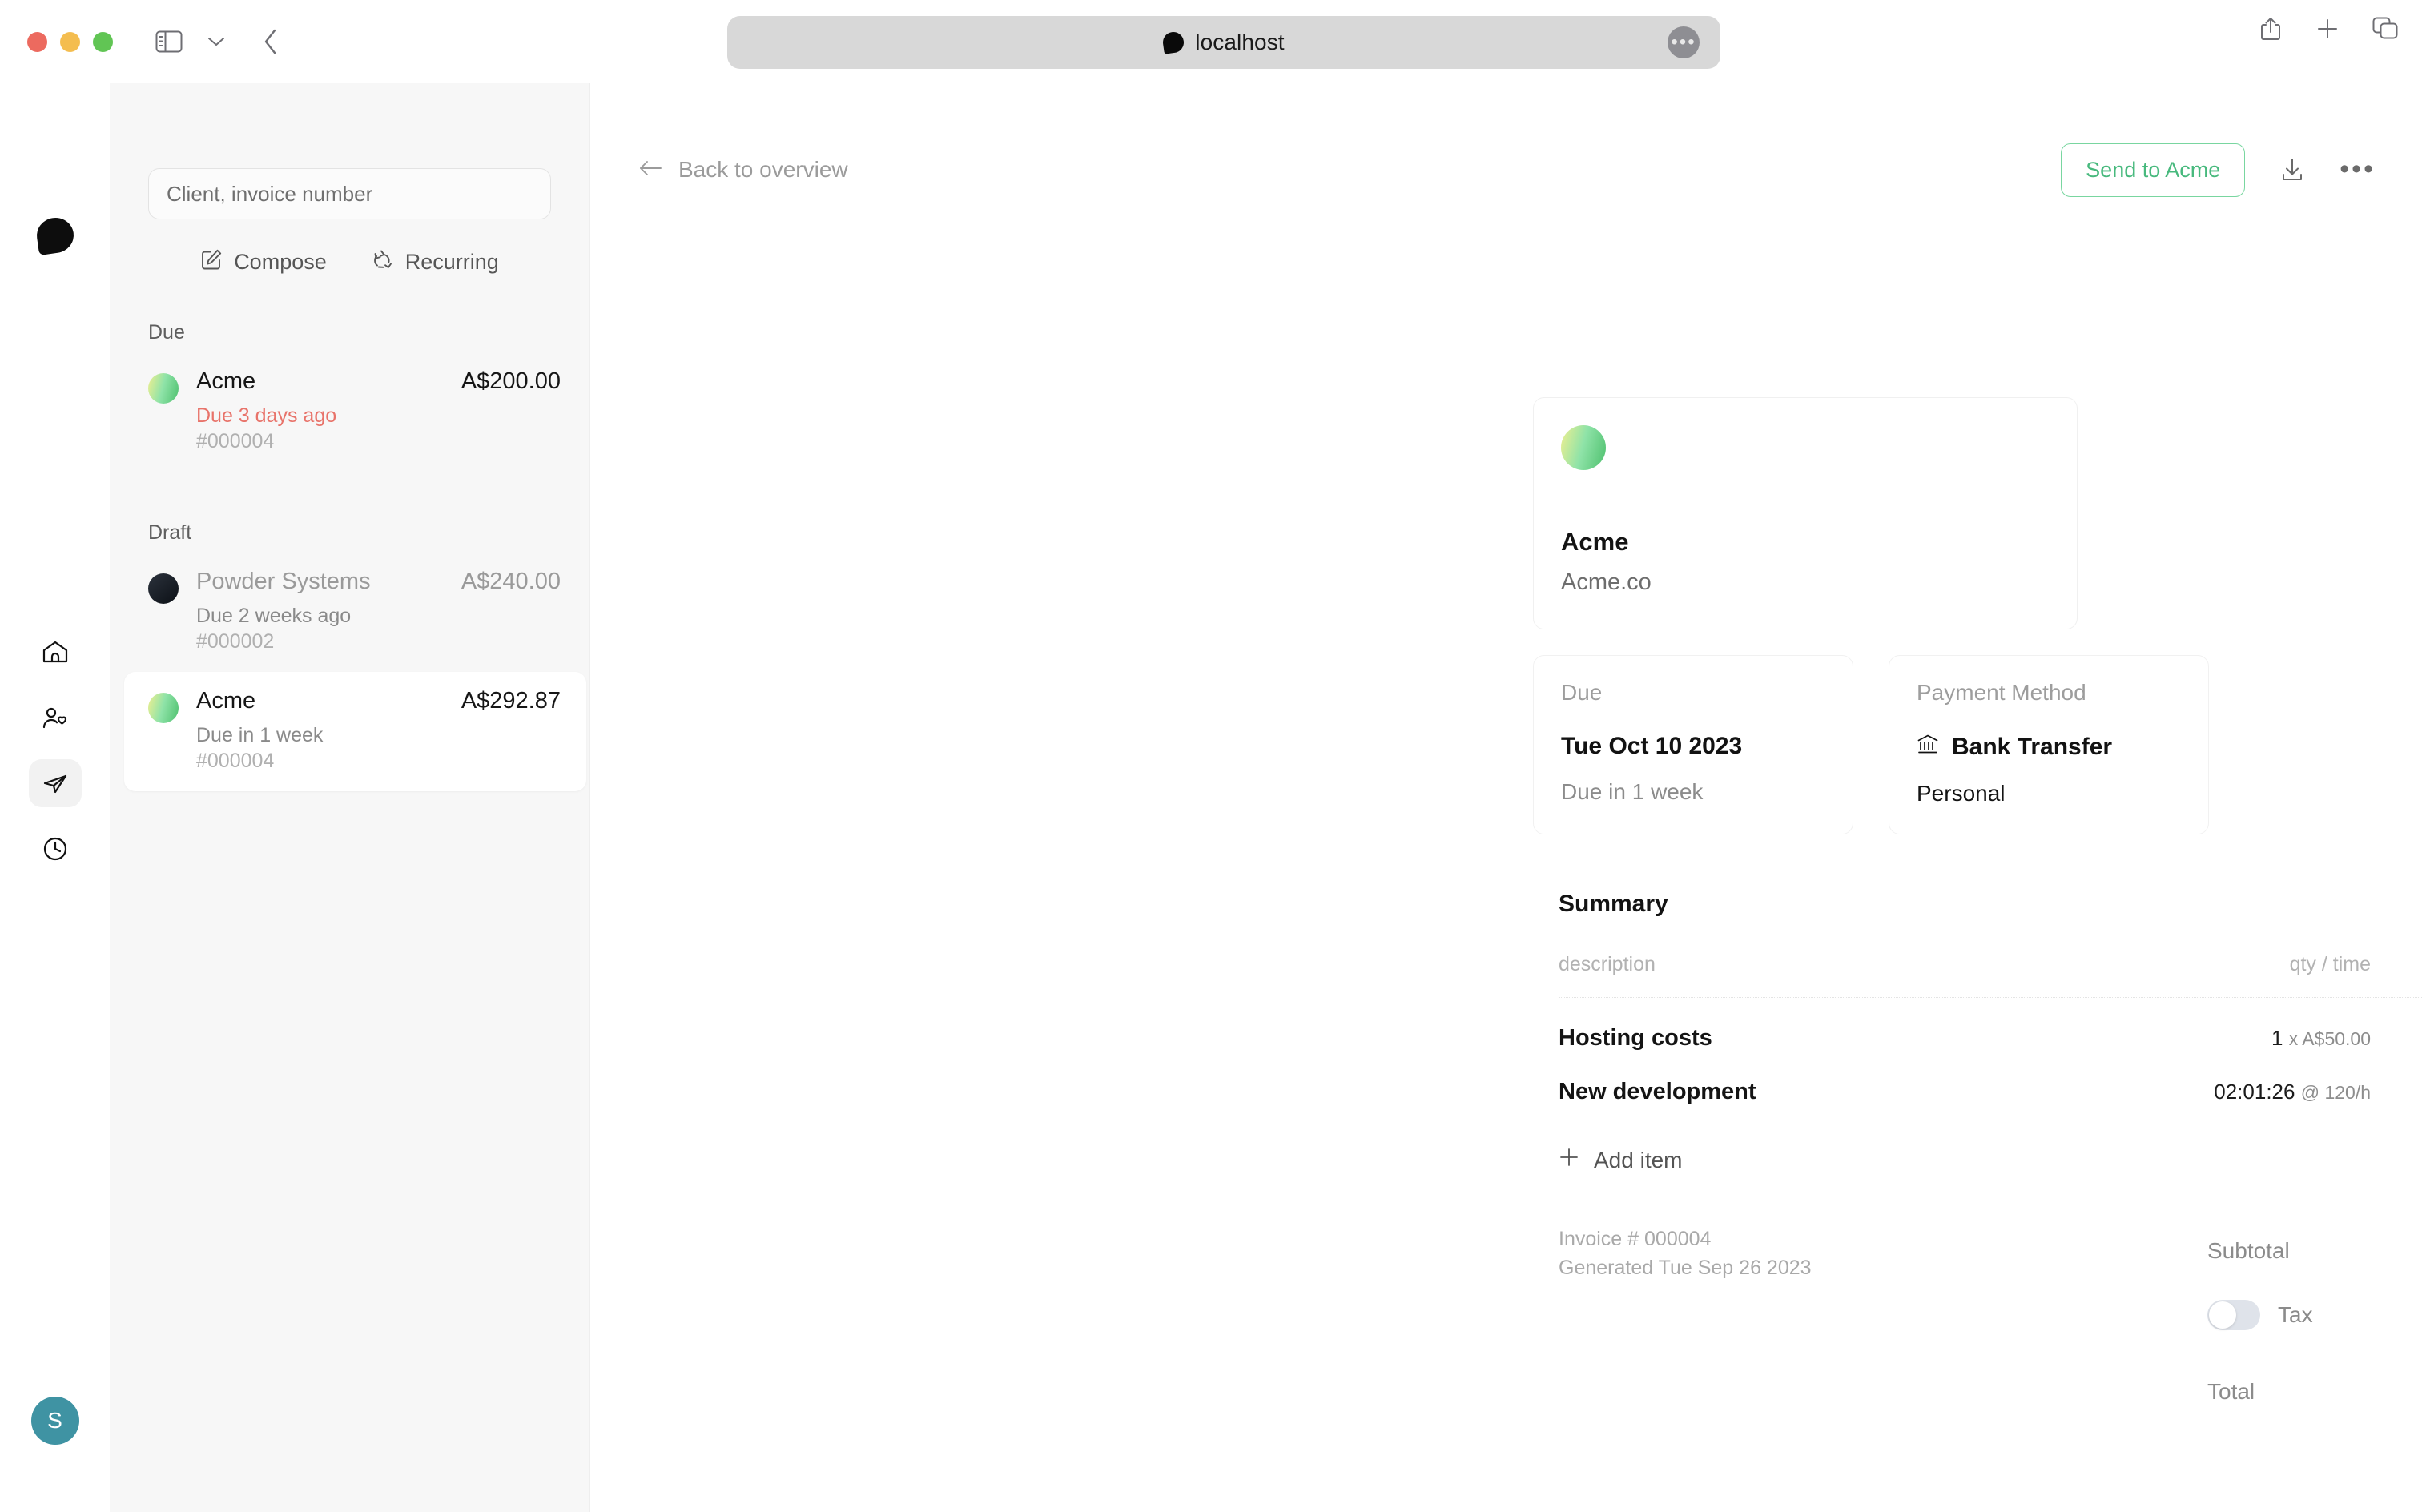 This screenshot has width=2422, height=1512. I want to click on search-wrapper, so click(349, 193).